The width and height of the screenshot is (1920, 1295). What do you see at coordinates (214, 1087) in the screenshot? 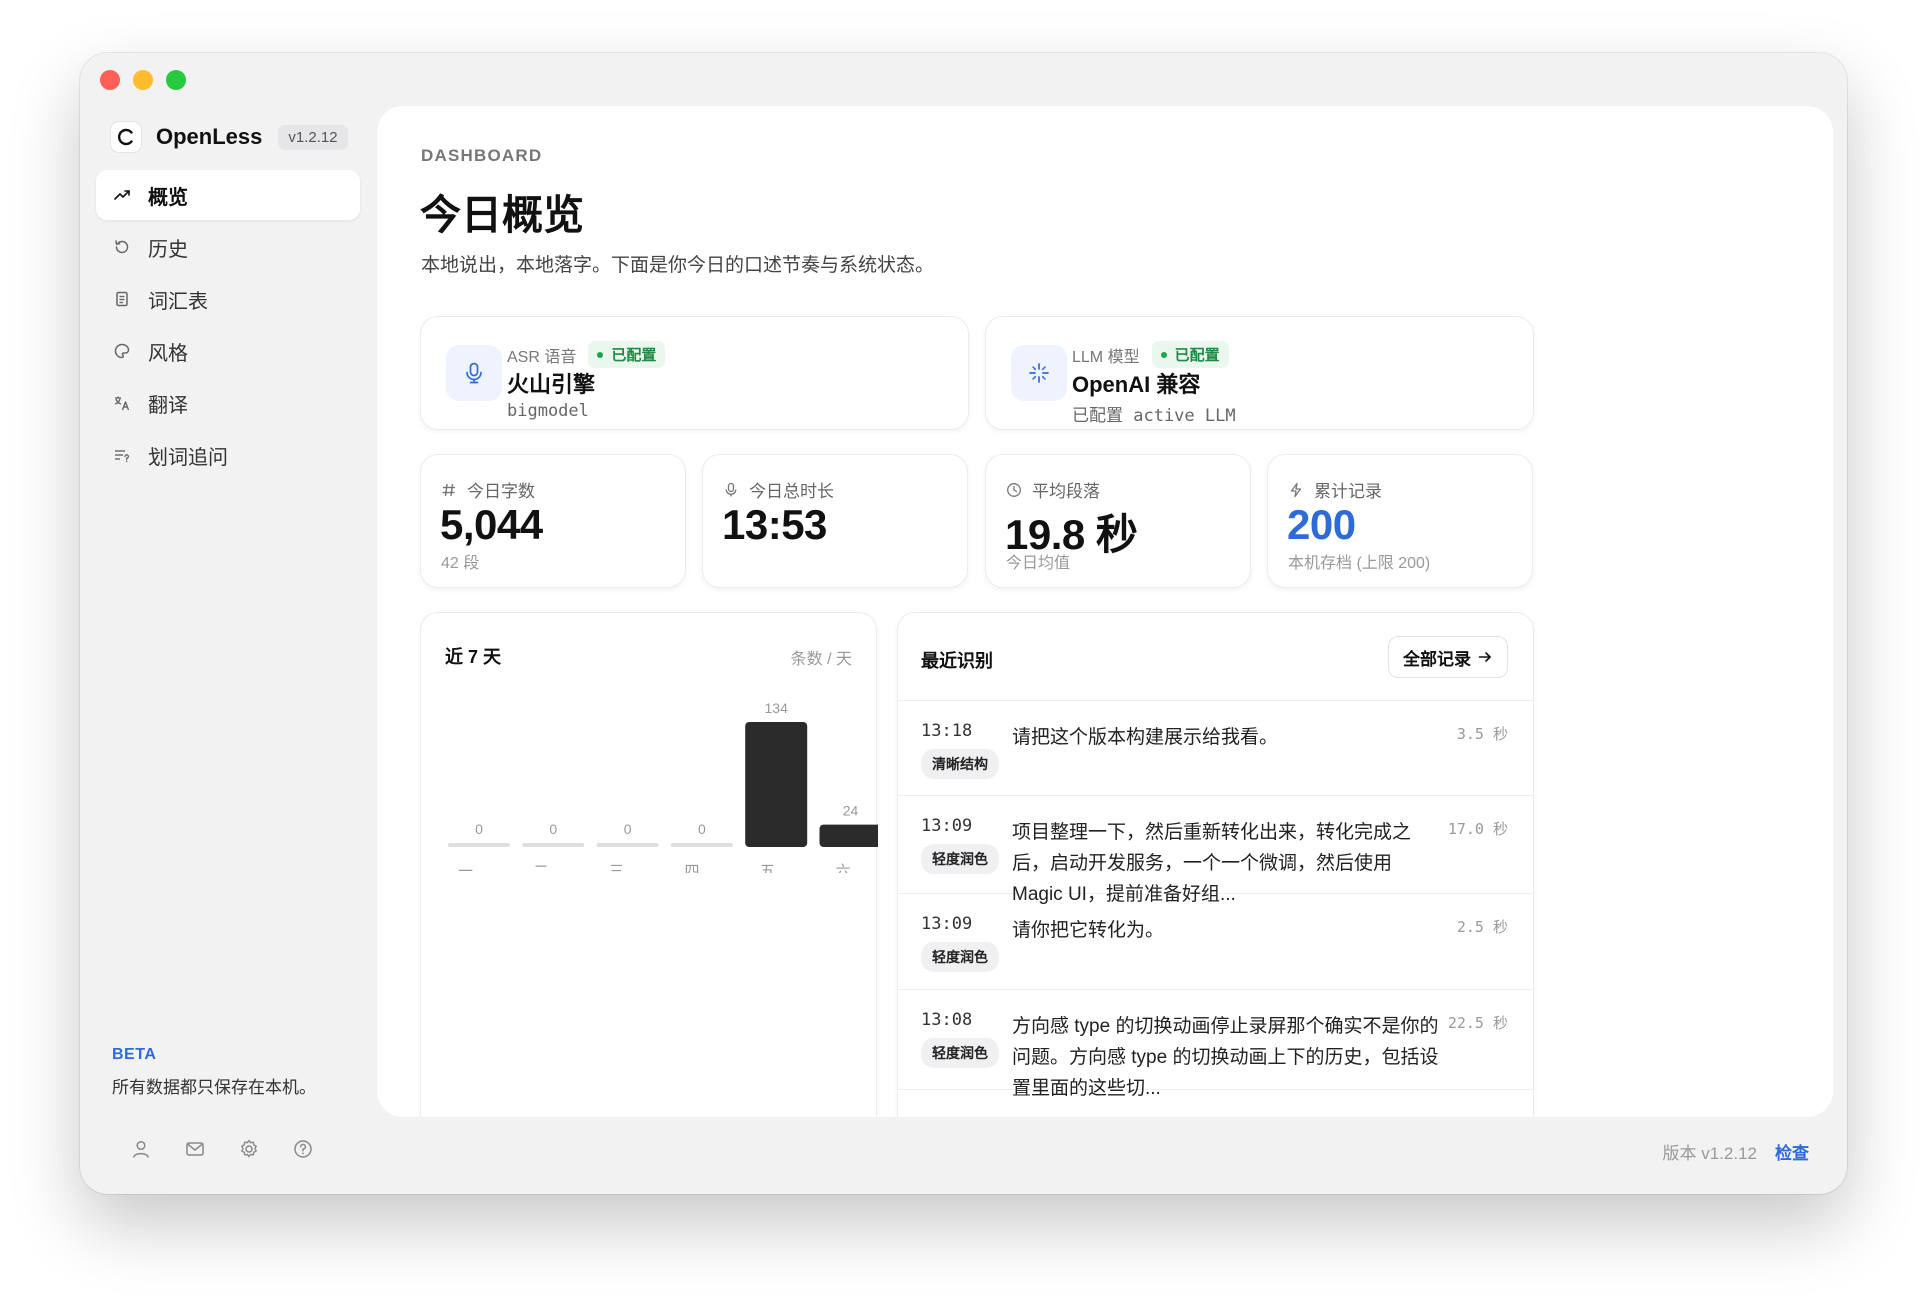
I see `beta-text: 所有数据都只保存在本机。` at bounding box center [214, 1087].